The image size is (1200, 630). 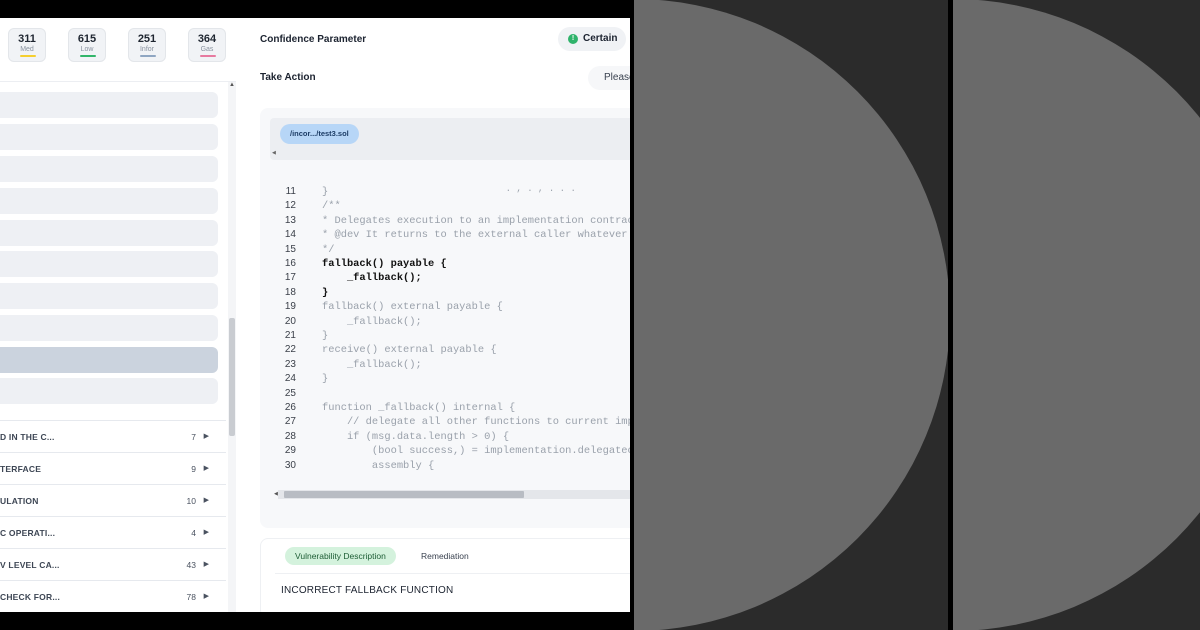 I want to click on code-text: function _fallback() internal {, so click(x=419, y=408).